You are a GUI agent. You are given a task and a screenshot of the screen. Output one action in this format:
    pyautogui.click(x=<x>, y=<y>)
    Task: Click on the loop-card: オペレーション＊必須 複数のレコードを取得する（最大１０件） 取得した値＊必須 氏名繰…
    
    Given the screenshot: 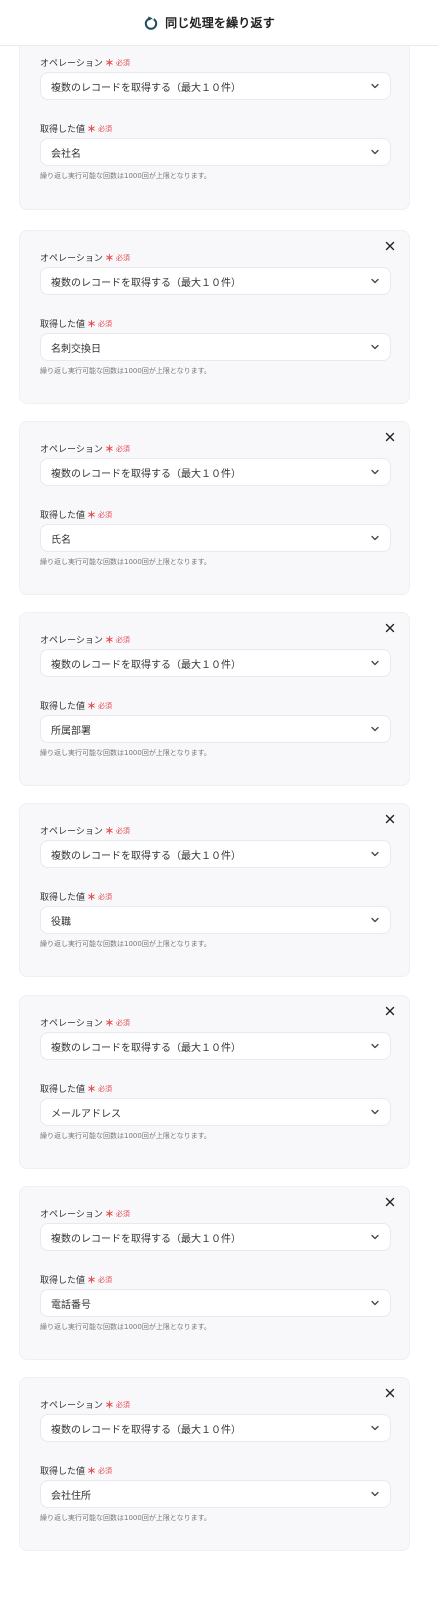 What is the action you would take?
    pyautogui.click(x=214, y=508)
    